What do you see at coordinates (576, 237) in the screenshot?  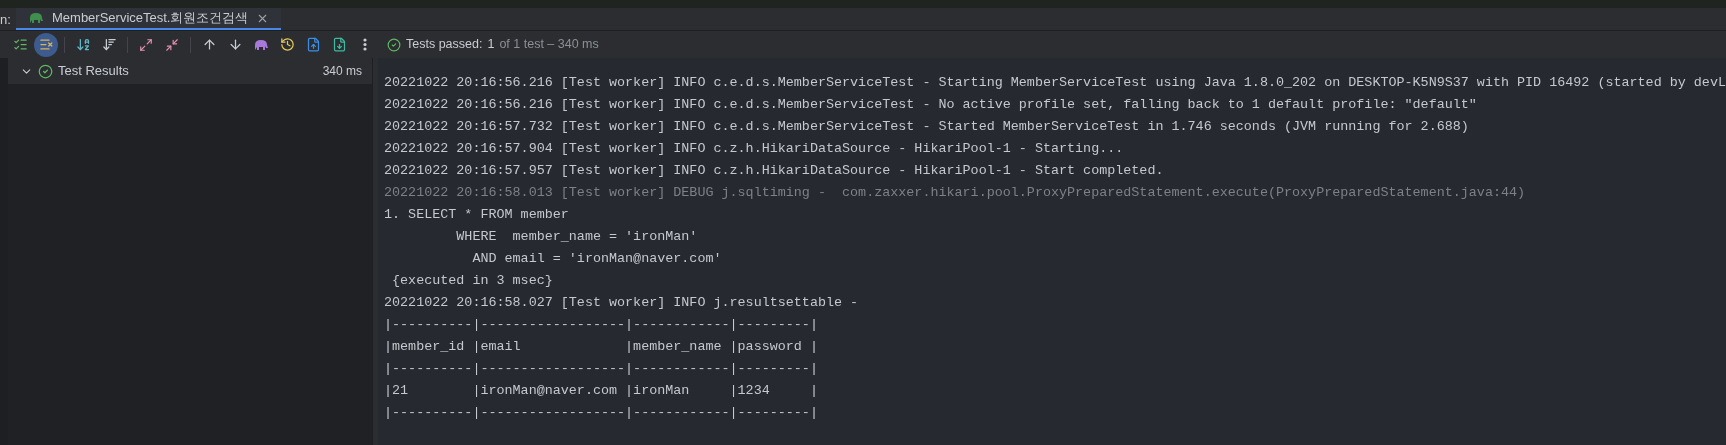 I see `console-line: WHERE member_name = 'ironMan'` at bounding box center [576, 237].